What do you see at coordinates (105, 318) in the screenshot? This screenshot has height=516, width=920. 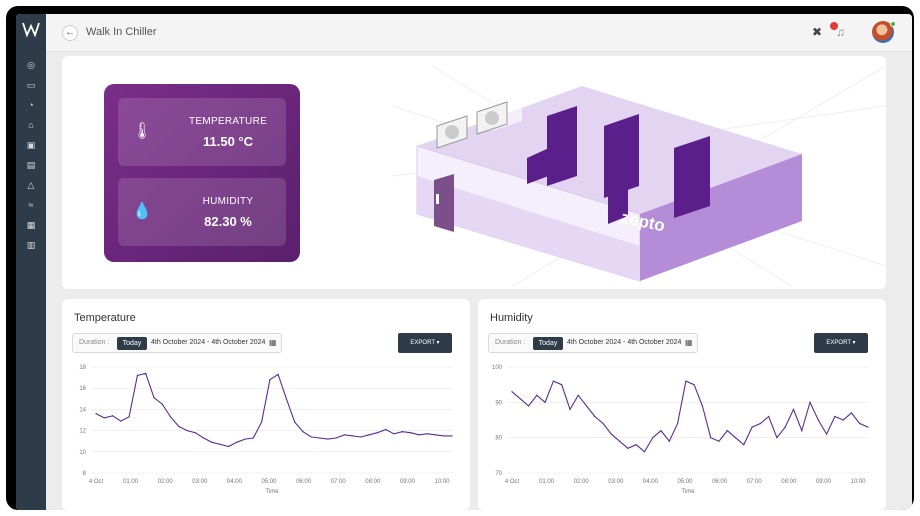 I see `chart-title: Temperature` at bounding box center [105, 318].